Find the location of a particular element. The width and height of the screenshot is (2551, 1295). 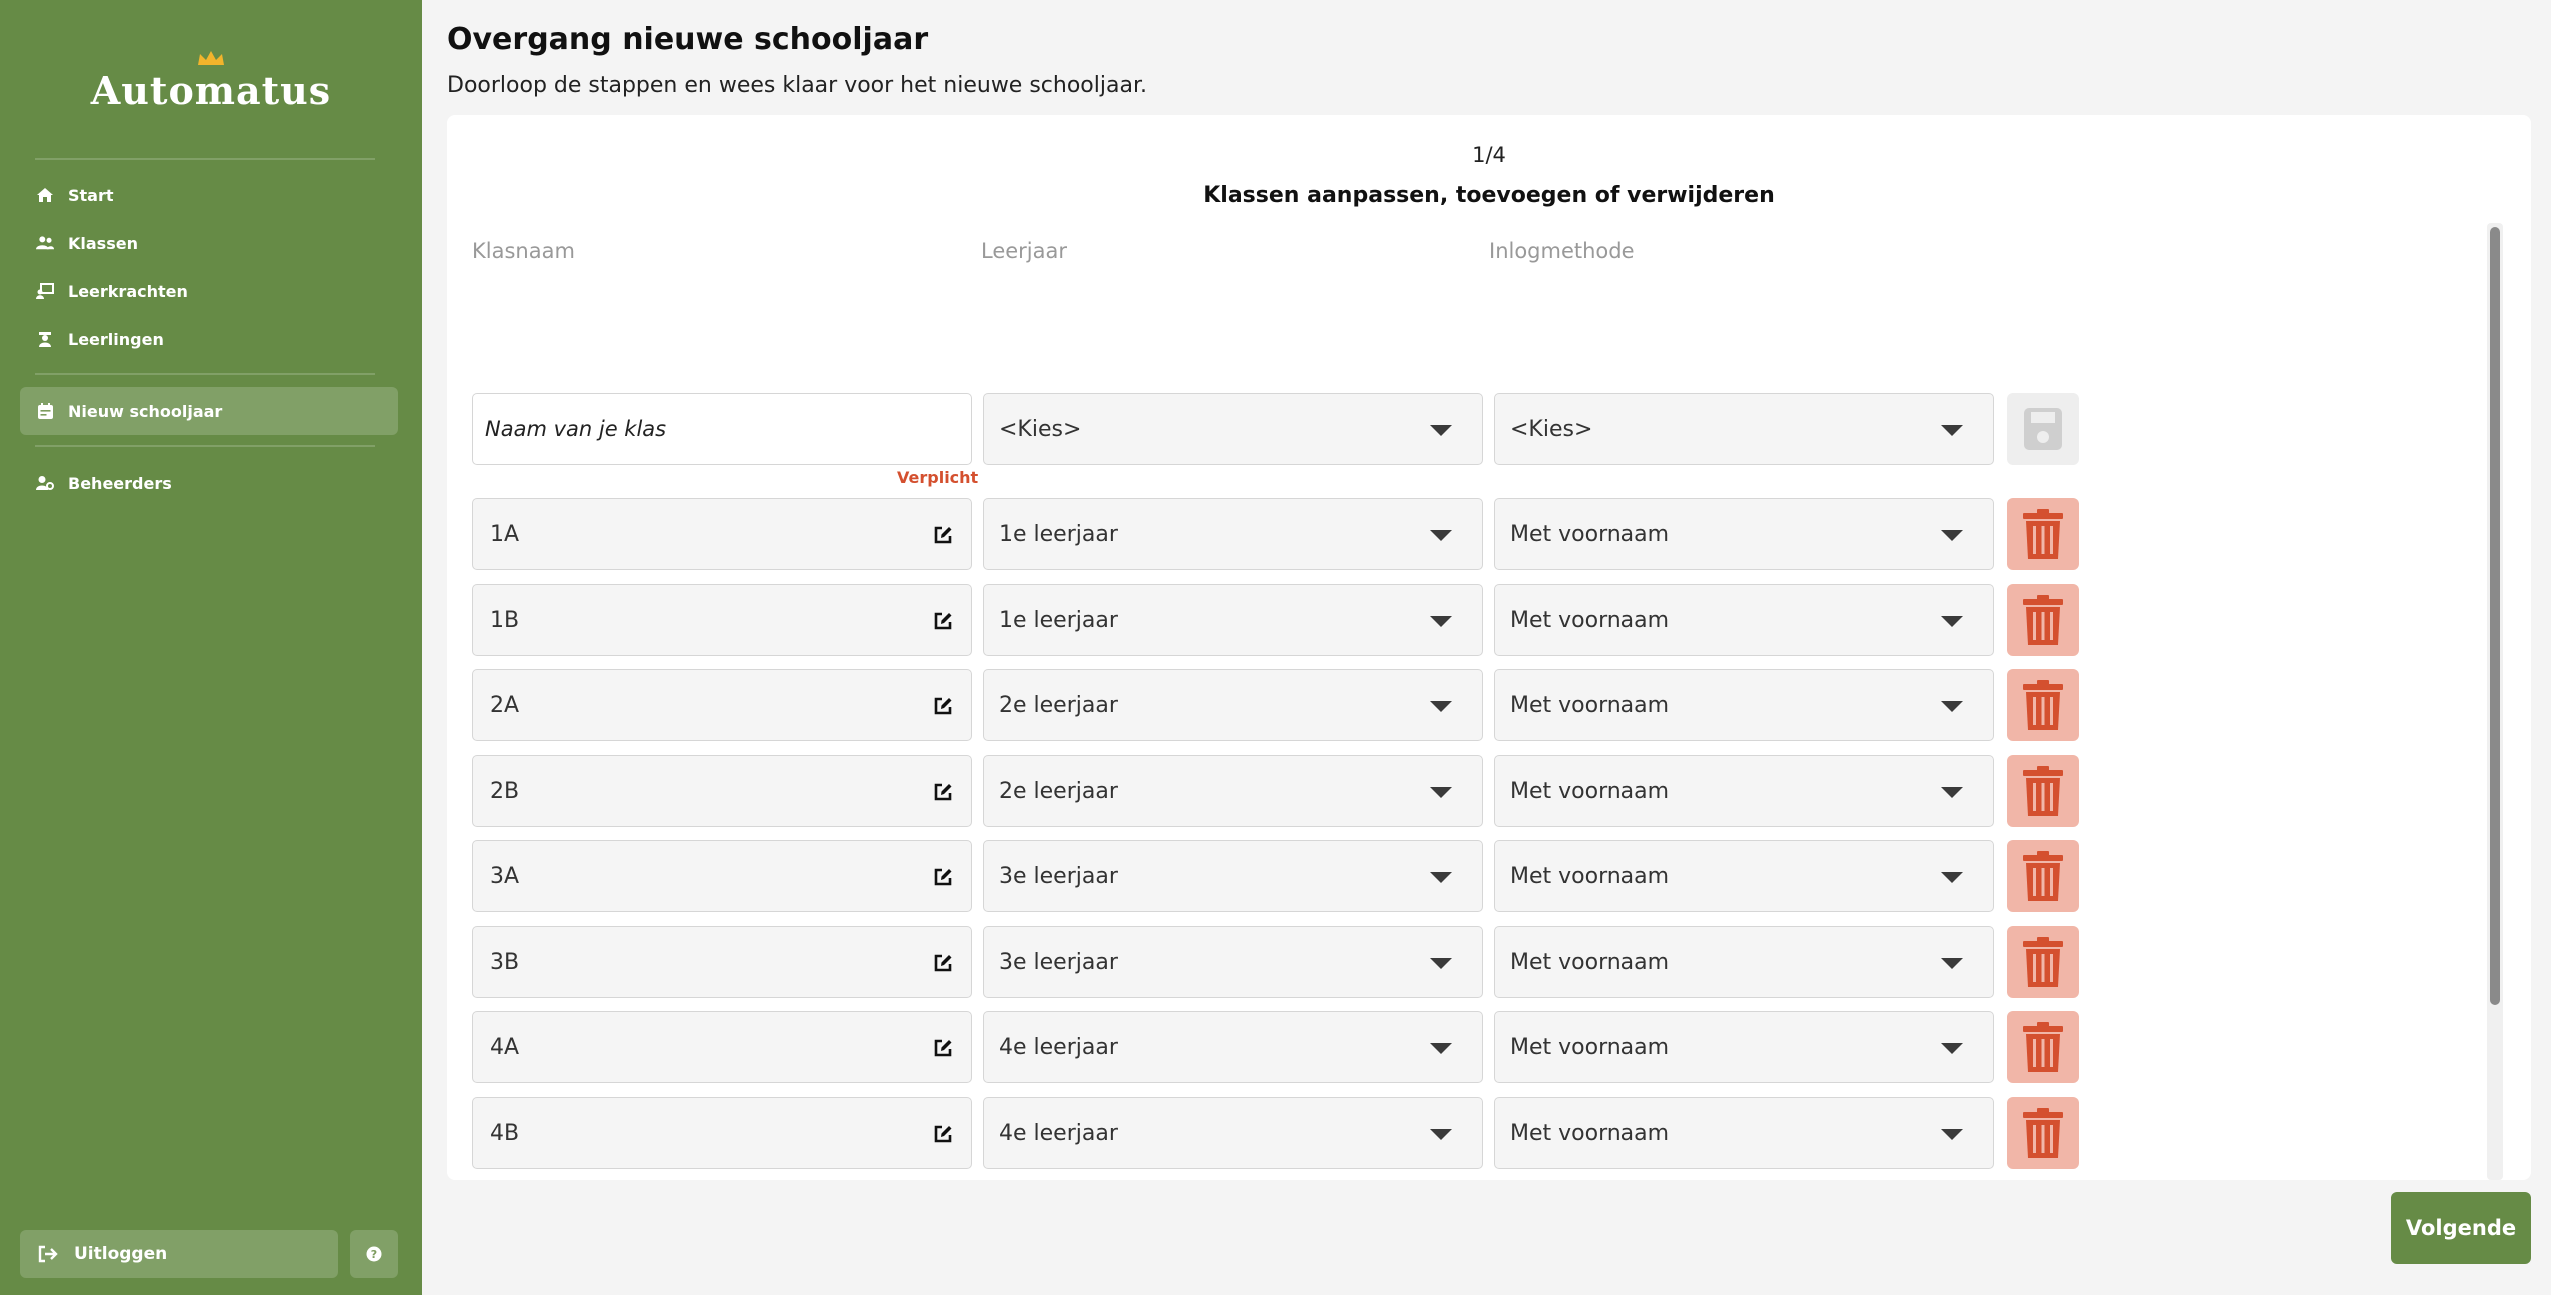

class-name-value: 3B is located at coordinates (505, 962).